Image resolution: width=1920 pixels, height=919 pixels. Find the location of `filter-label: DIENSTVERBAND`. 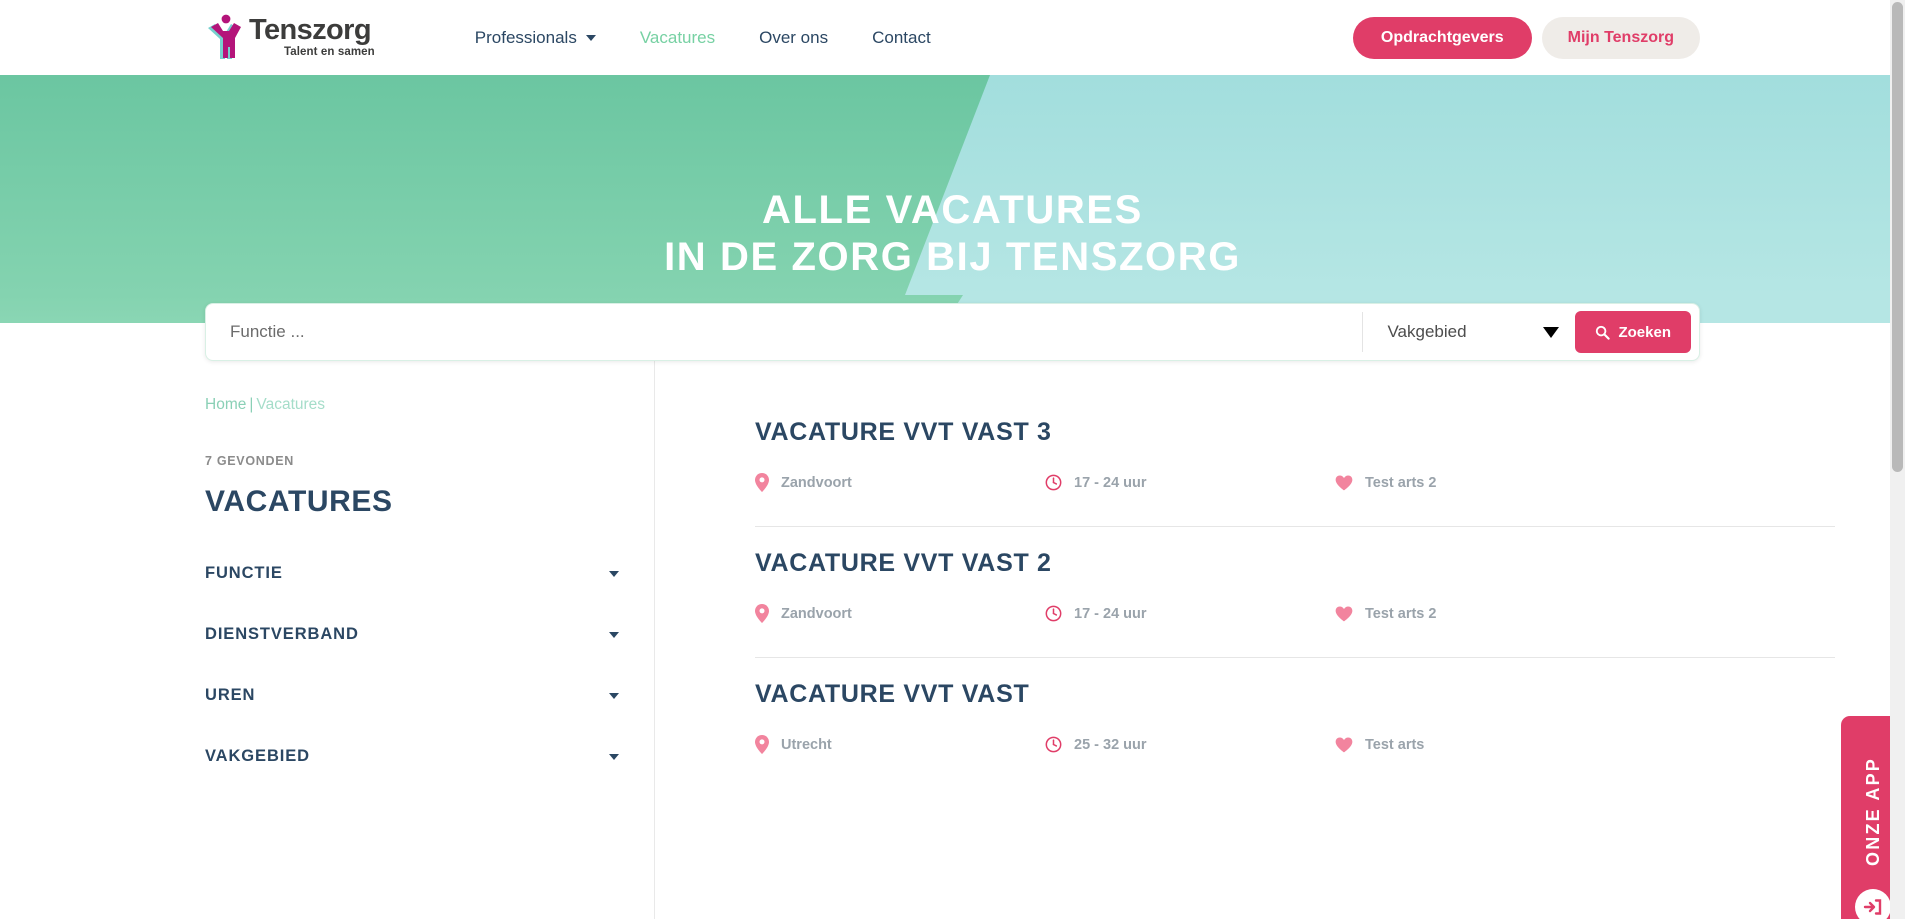

filter-label: DIENSTVERBAND is located at coordinates (282, 634).